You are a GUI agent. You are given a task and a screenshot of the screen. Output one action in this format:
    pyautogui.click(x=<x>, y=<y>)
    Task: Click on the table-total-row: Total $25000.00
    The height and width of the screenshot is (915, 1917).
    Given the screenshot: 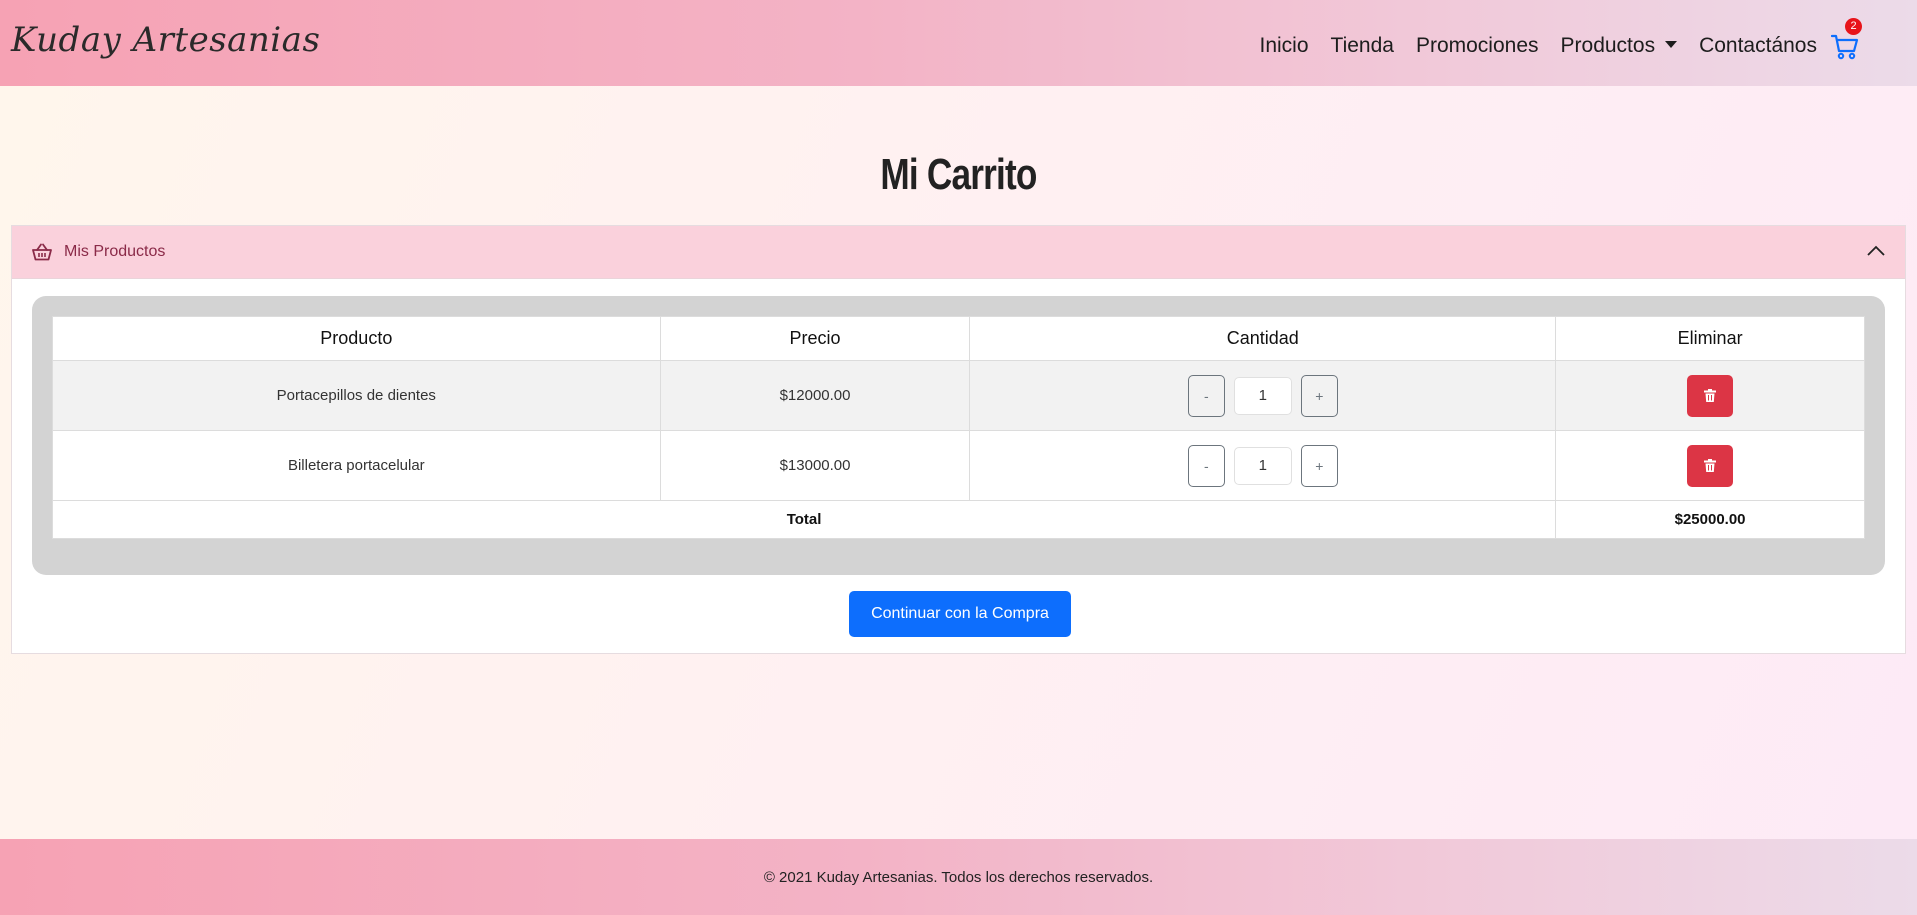 What is the action you would take?
    pyautogui.click(x=958, y=519)
    